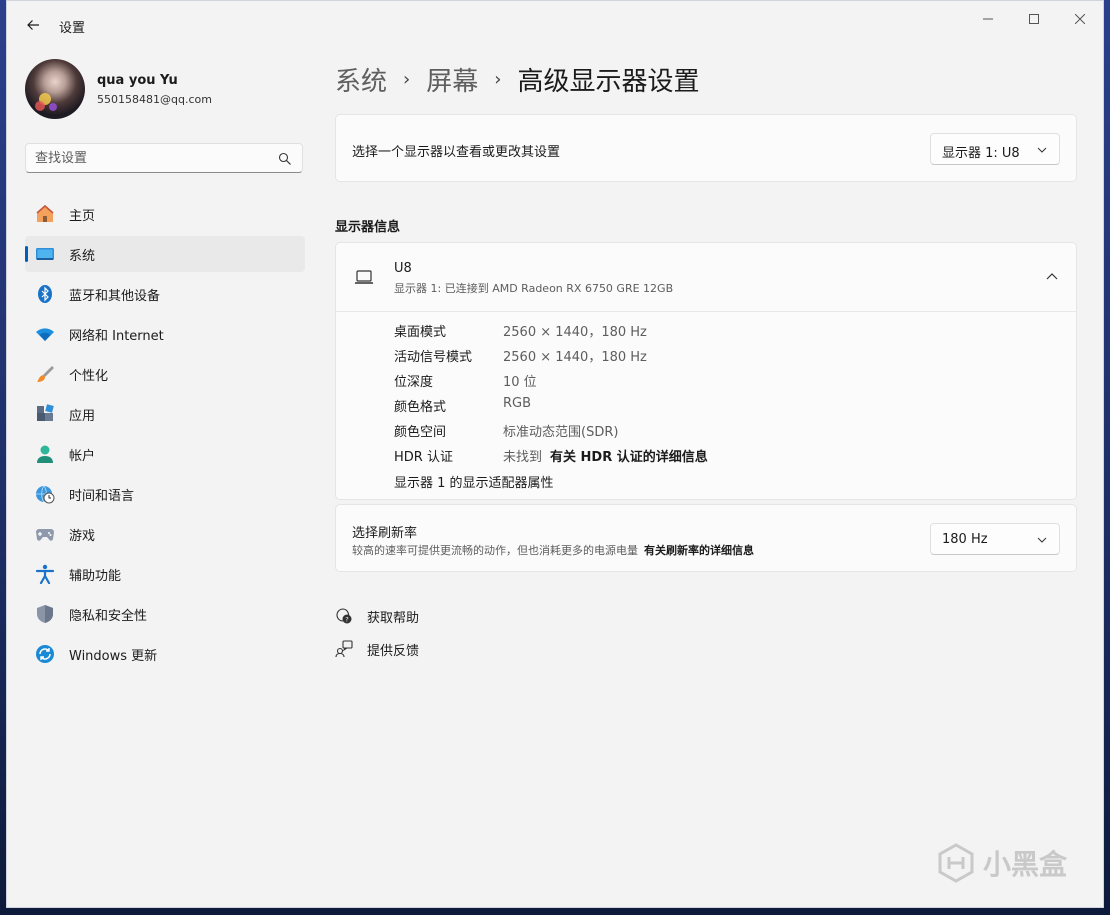  What do you see at coordinates (82, 536) in the screenshot?
I see `sidebar-item-label: 游戏` at bounding box center [82, 536].